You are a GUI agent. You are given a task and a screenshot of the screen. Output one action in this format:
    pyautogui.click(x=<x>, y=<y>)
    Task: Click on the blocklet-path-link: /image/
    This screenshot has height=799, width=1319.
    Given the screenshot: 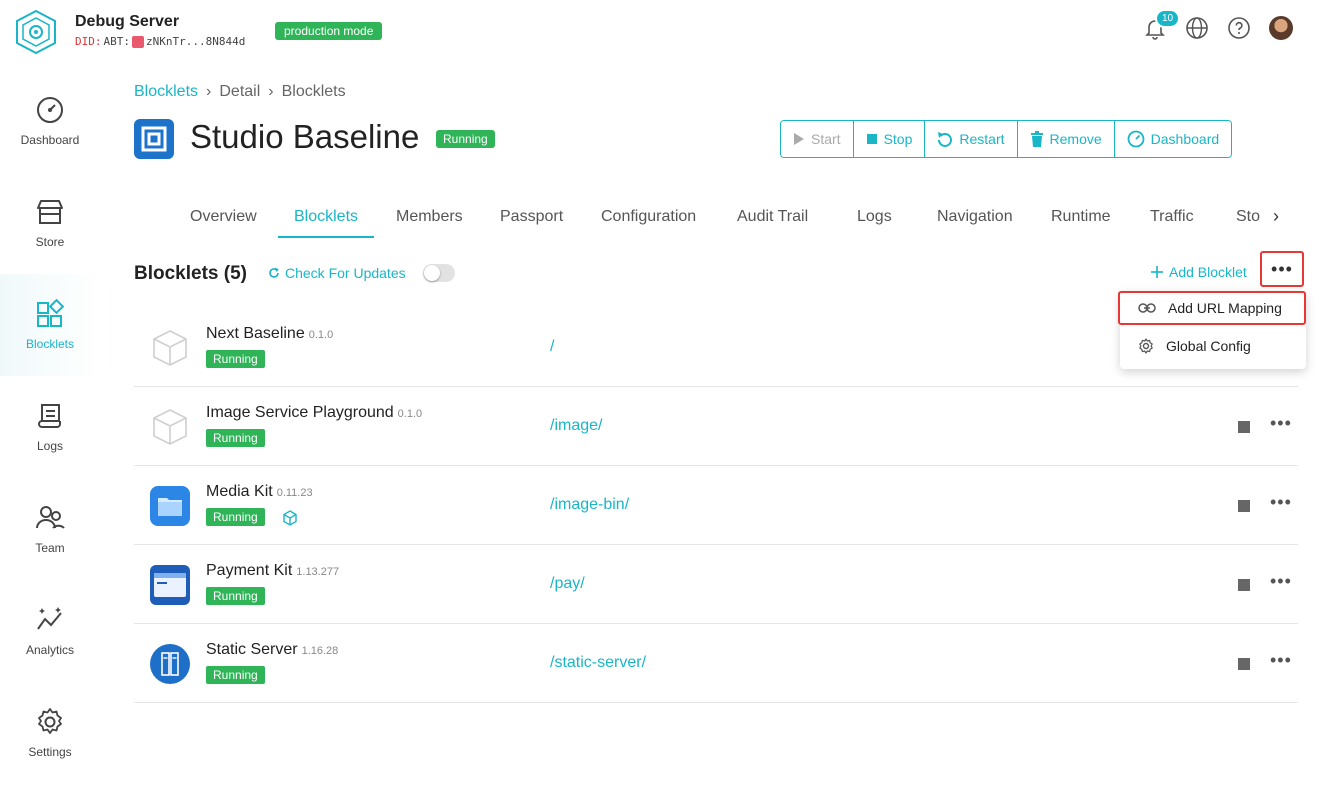 What is the action you would take?
    pyautogui.click(x=576, y=426)
    